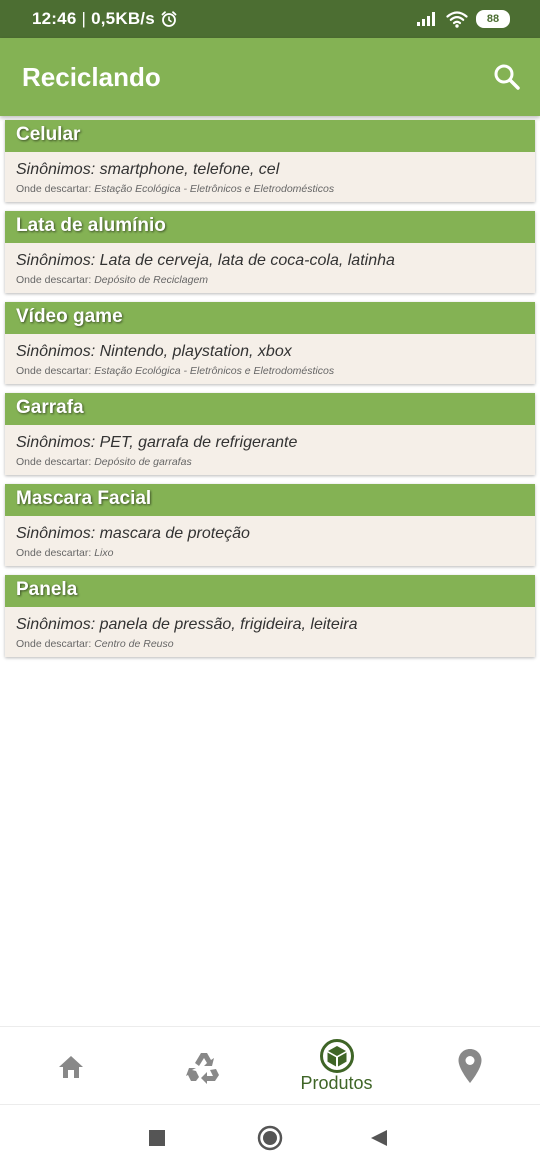 The width and height of the screenshot is (540, 1170). What do you see at coordinates (157, 442) in the screenshot?
I see `product-synonyms: Sinônimos: PET, garrafa de refrigerante` at bounding box center [157, 442].